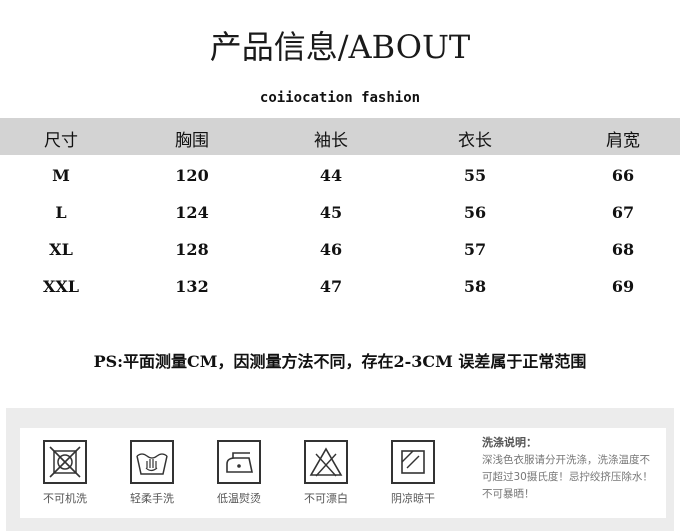  Describe the element at coordinates (475, 141) in the screenshot. I see `header-length: 衣长` at that location.